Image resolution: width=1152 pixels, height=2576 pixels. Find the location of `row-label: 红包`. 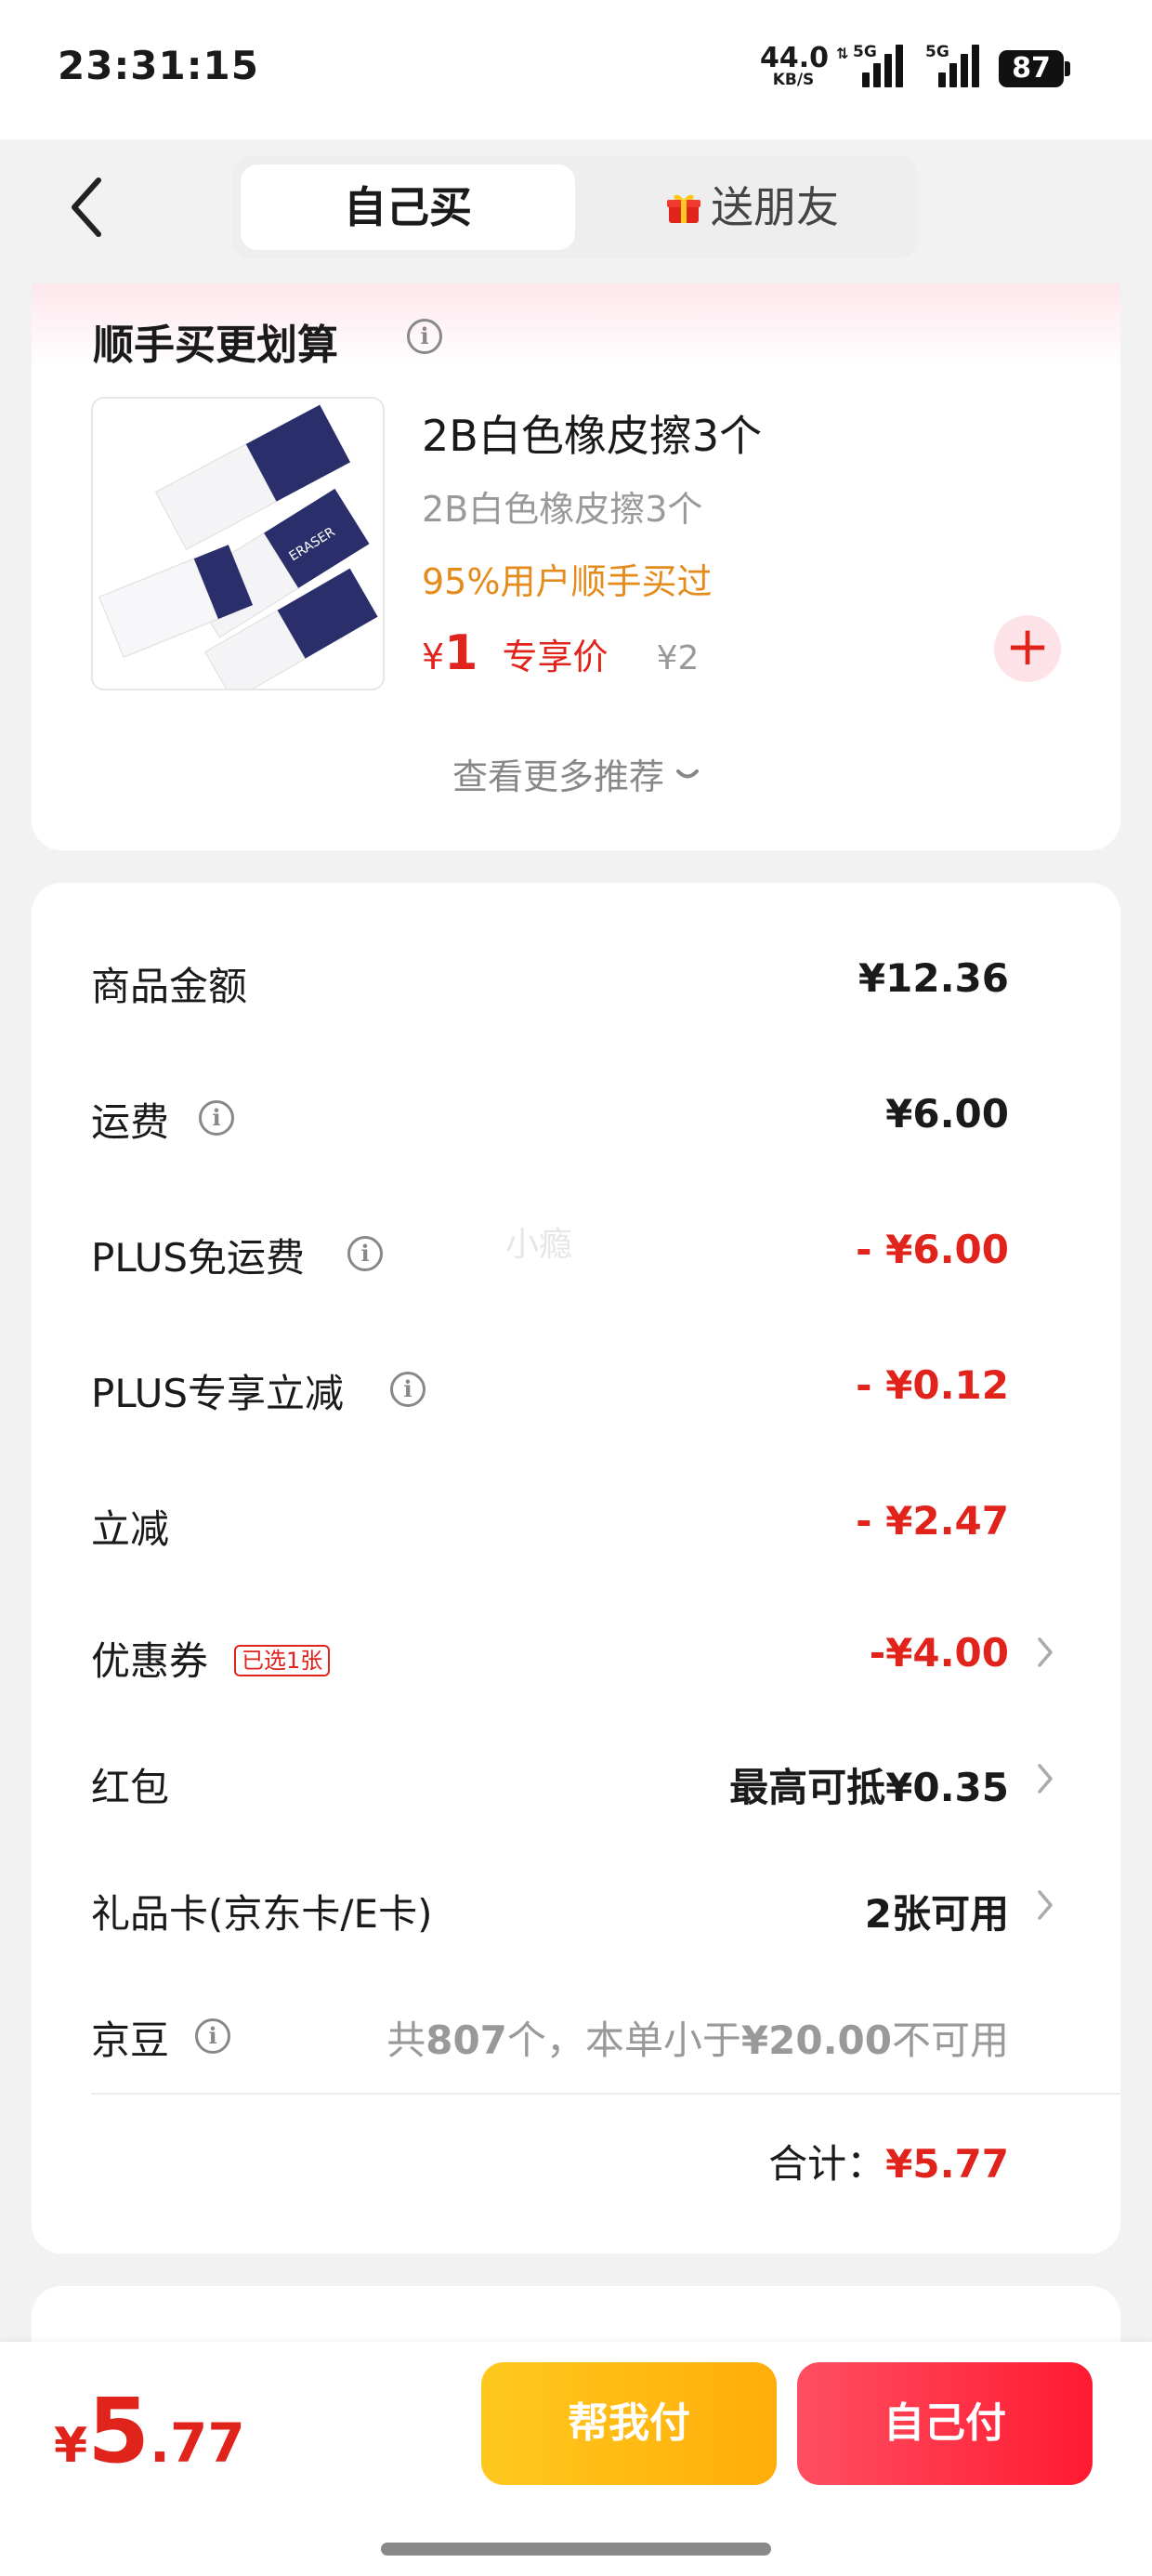

row-label: 红包 is located at coordinates (130, 1787).